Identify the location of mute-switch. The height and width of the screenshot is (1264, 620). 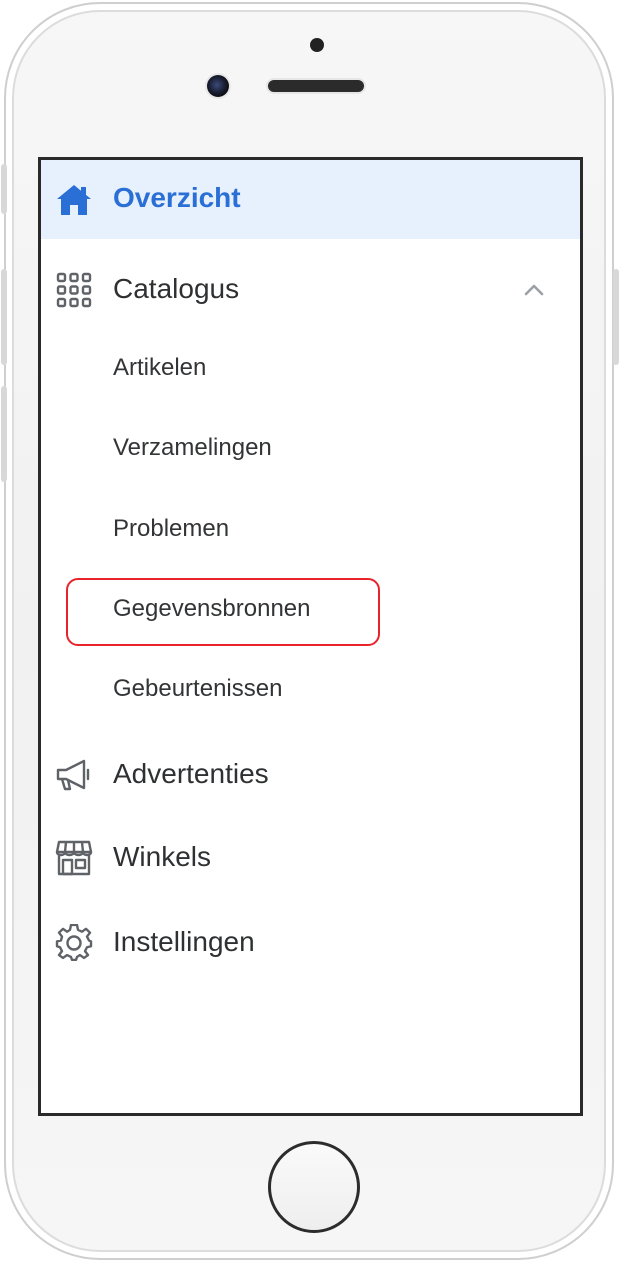
(4, 189).